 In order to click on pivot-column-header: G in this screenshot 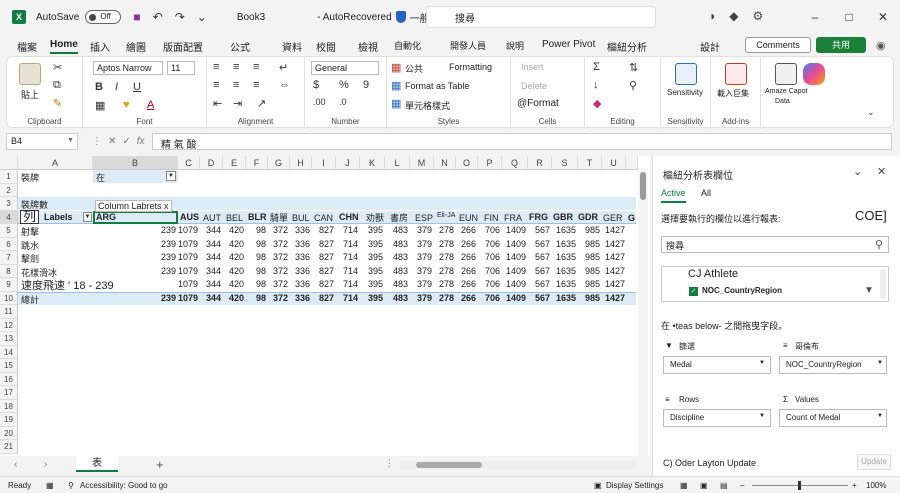, I will do `click(631, 218)`.